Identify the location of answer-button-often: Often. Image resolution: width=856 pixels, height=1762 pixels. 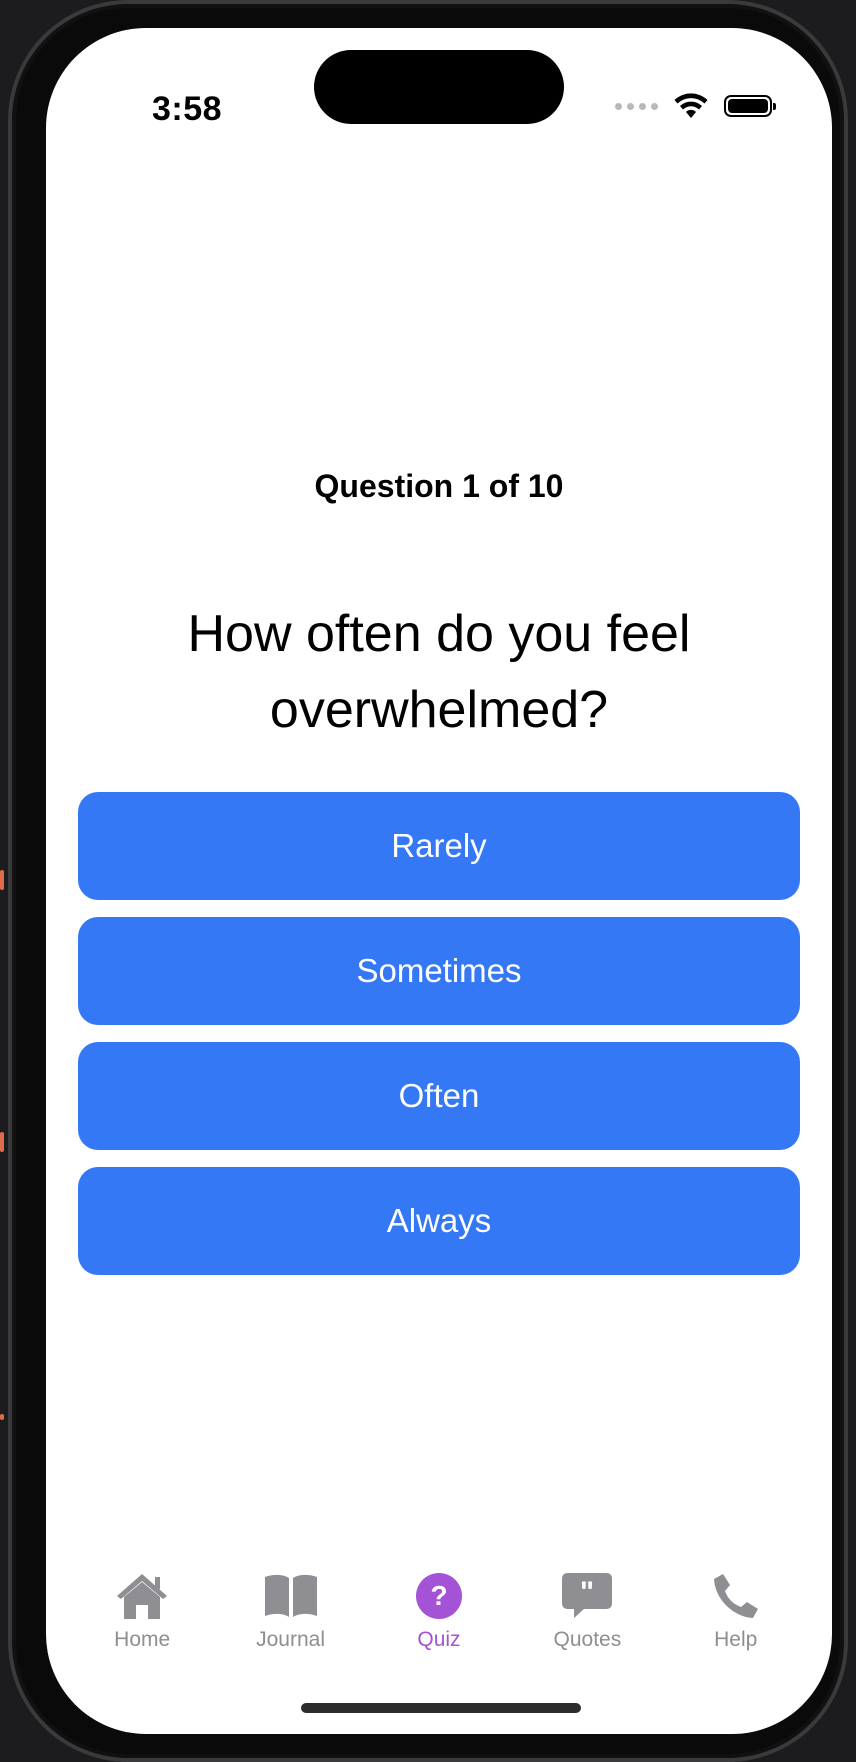
(439, 1096).